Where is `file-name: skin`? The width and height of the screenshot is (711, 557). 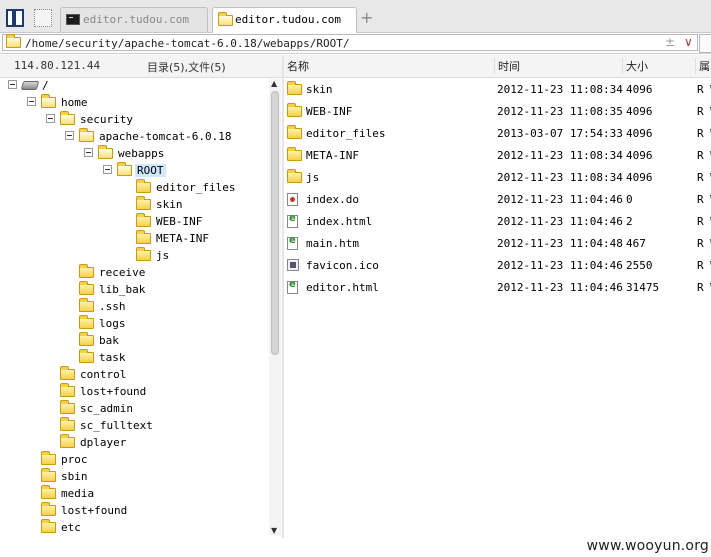 file-name: skin is located at coordinates (319, 89).